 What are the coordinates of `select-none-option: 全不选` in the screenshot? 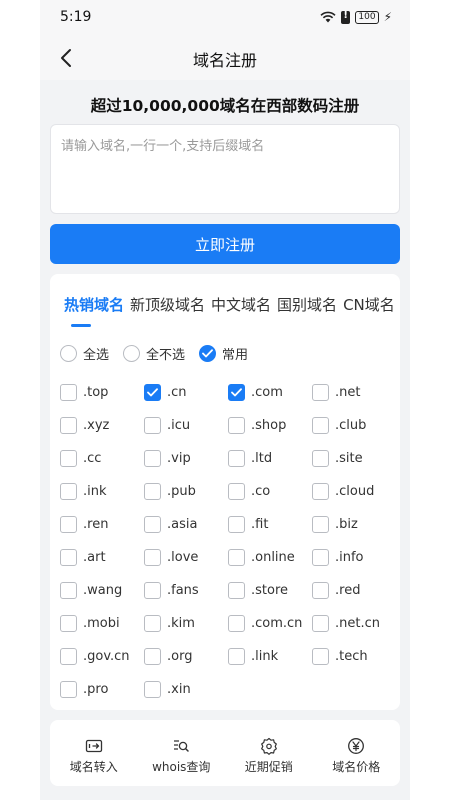 It's located at (154, 353).